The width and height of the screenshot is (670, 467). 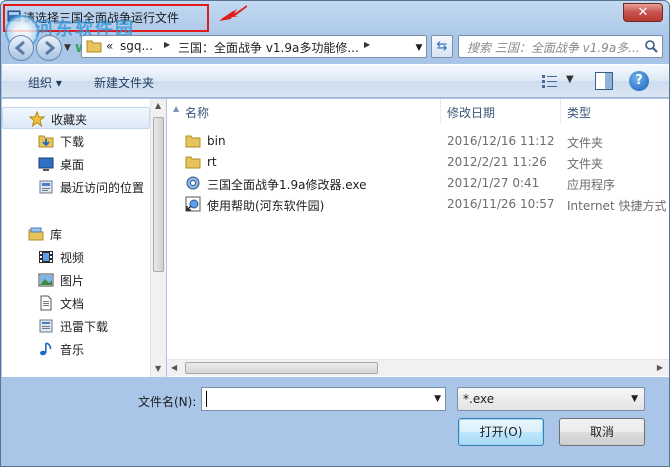 I want to click on close-button: ✕, so click(x=643, y=12).